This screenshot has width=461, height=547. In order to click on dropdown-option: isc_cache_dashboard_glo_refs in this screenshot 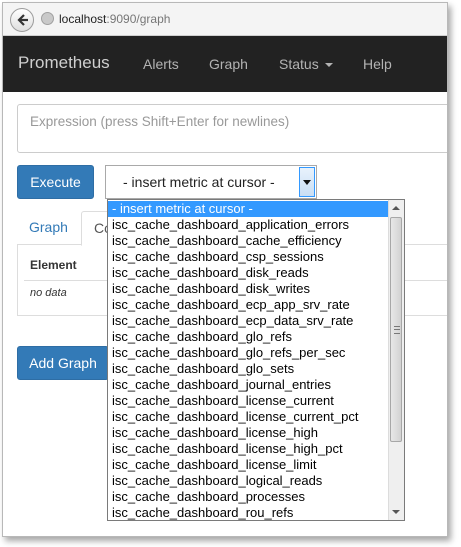, I will do `click(249, 337)`.